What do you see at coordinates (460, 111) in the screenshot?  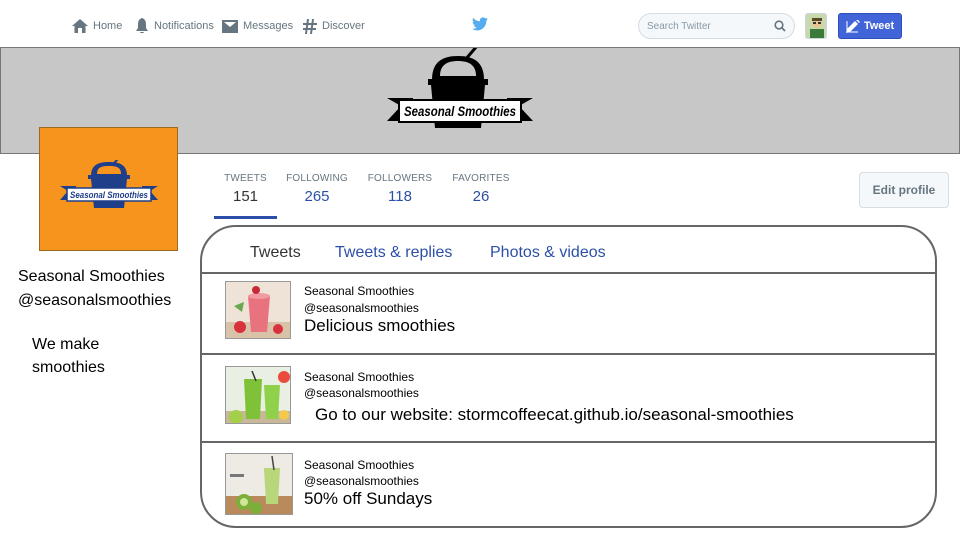 I see `banner-logo-text: Seasonal Smoothies` at bounding box center [460, 111].